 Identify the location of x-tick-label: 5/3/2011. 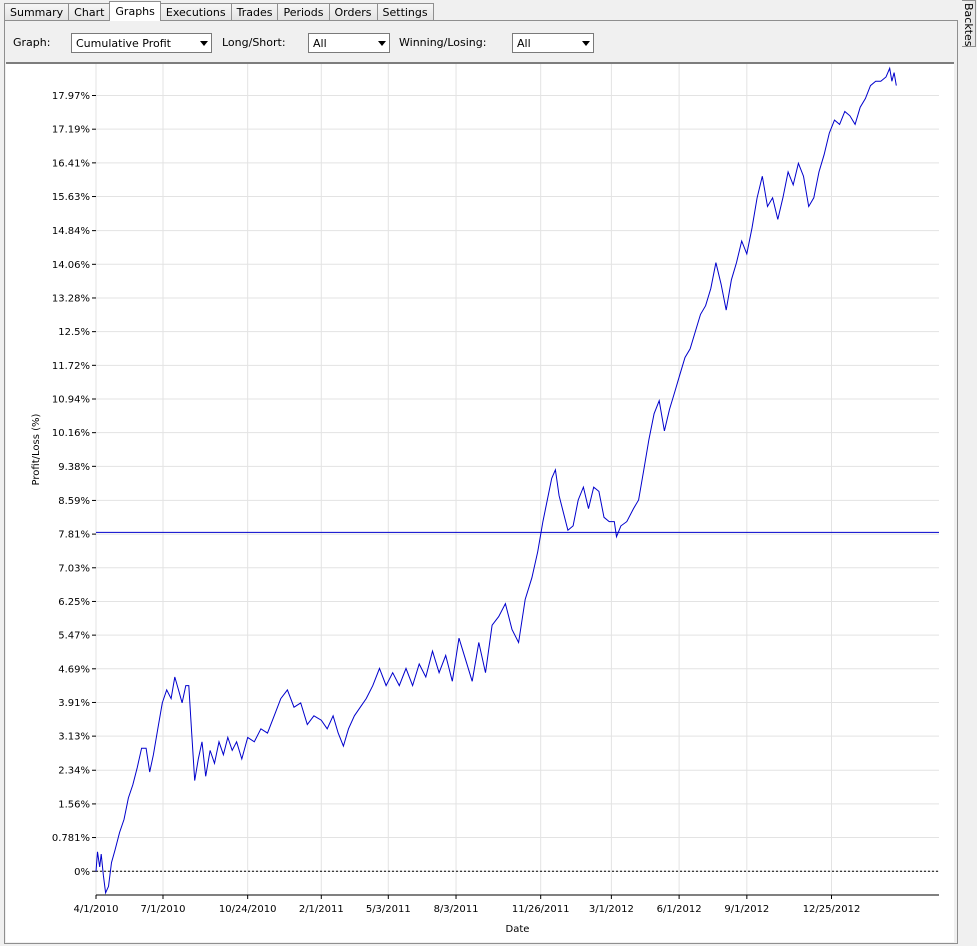
(388, 909).